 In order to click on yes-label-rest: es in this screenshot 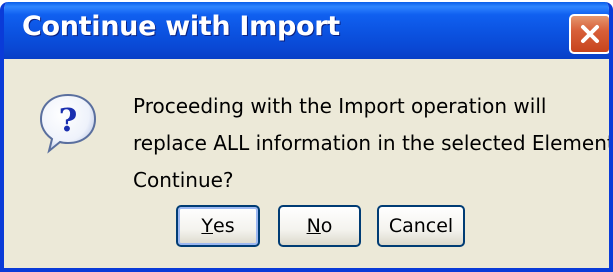, I will do `click(224, 226)`.